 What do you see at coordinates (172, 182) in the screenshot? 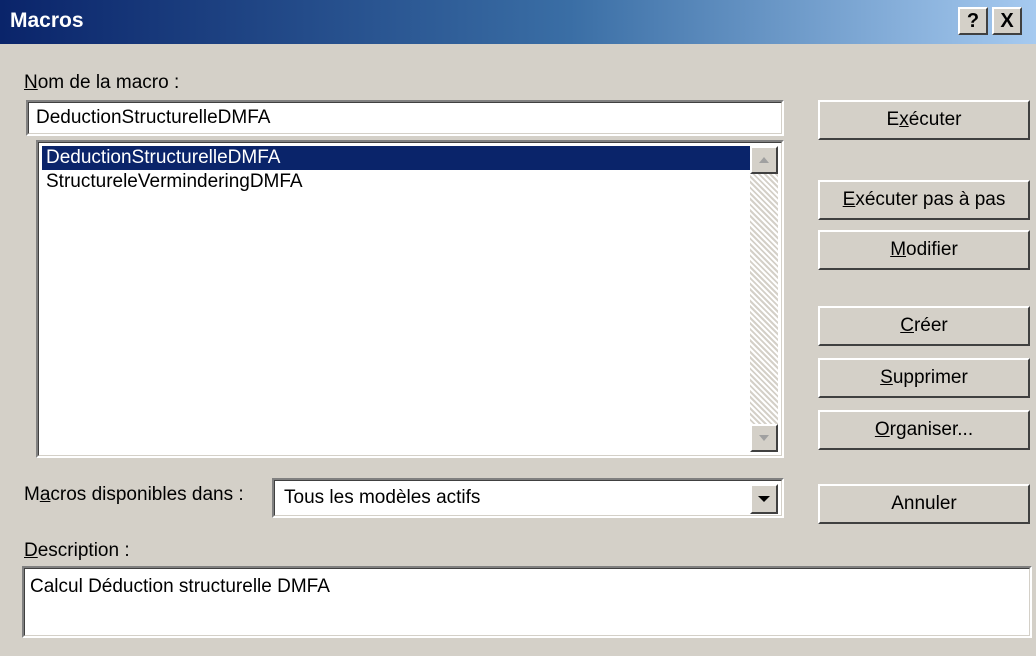
I see `list-item-vermindering: StructureleVerminderingDMFA` at bounding box center [172, 182].